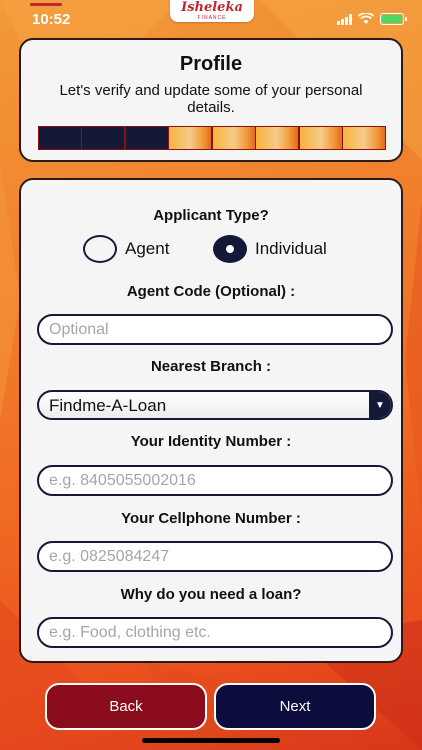 This screenshot has width=422, height=750. What do you see at coordinates (212, 7) in the screenshot?
I see `logo-name: Isheleka` at bounding box center [212, 7].